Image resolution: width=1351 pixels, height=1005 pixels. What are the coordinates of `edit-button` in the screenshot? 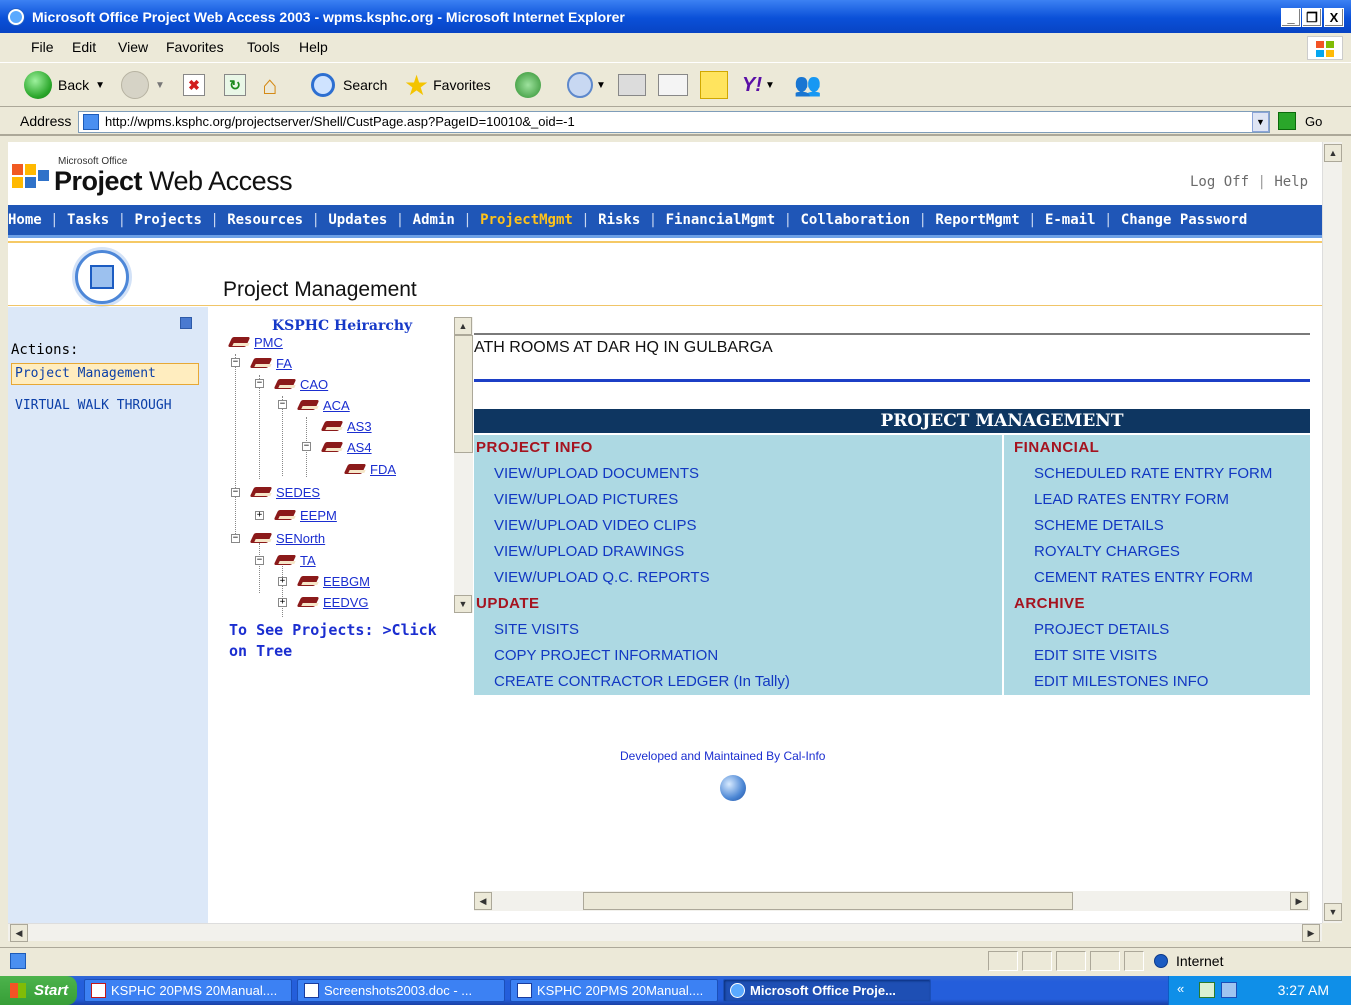 It's located at (673, 85).